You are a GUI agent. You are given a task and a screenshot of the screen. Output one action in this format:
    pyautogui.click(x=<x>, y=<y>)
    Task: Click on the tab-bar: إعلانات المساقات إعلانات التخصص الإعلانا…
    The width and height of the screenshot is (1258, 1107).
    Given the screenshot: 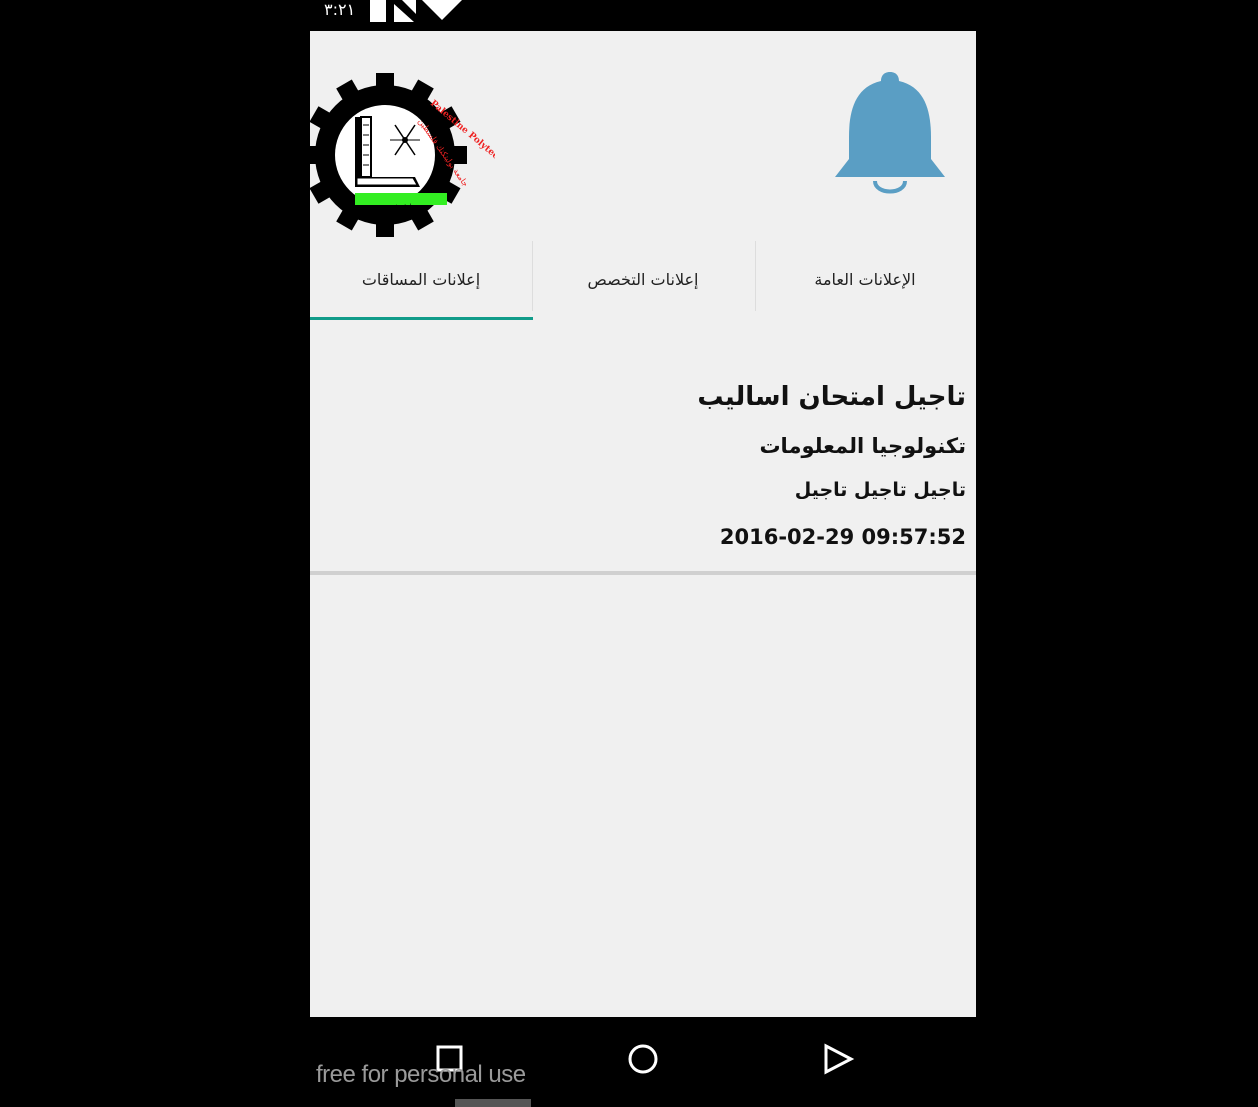 What is the action you would take?
    pyautogui.click(x=643, y=279)
    